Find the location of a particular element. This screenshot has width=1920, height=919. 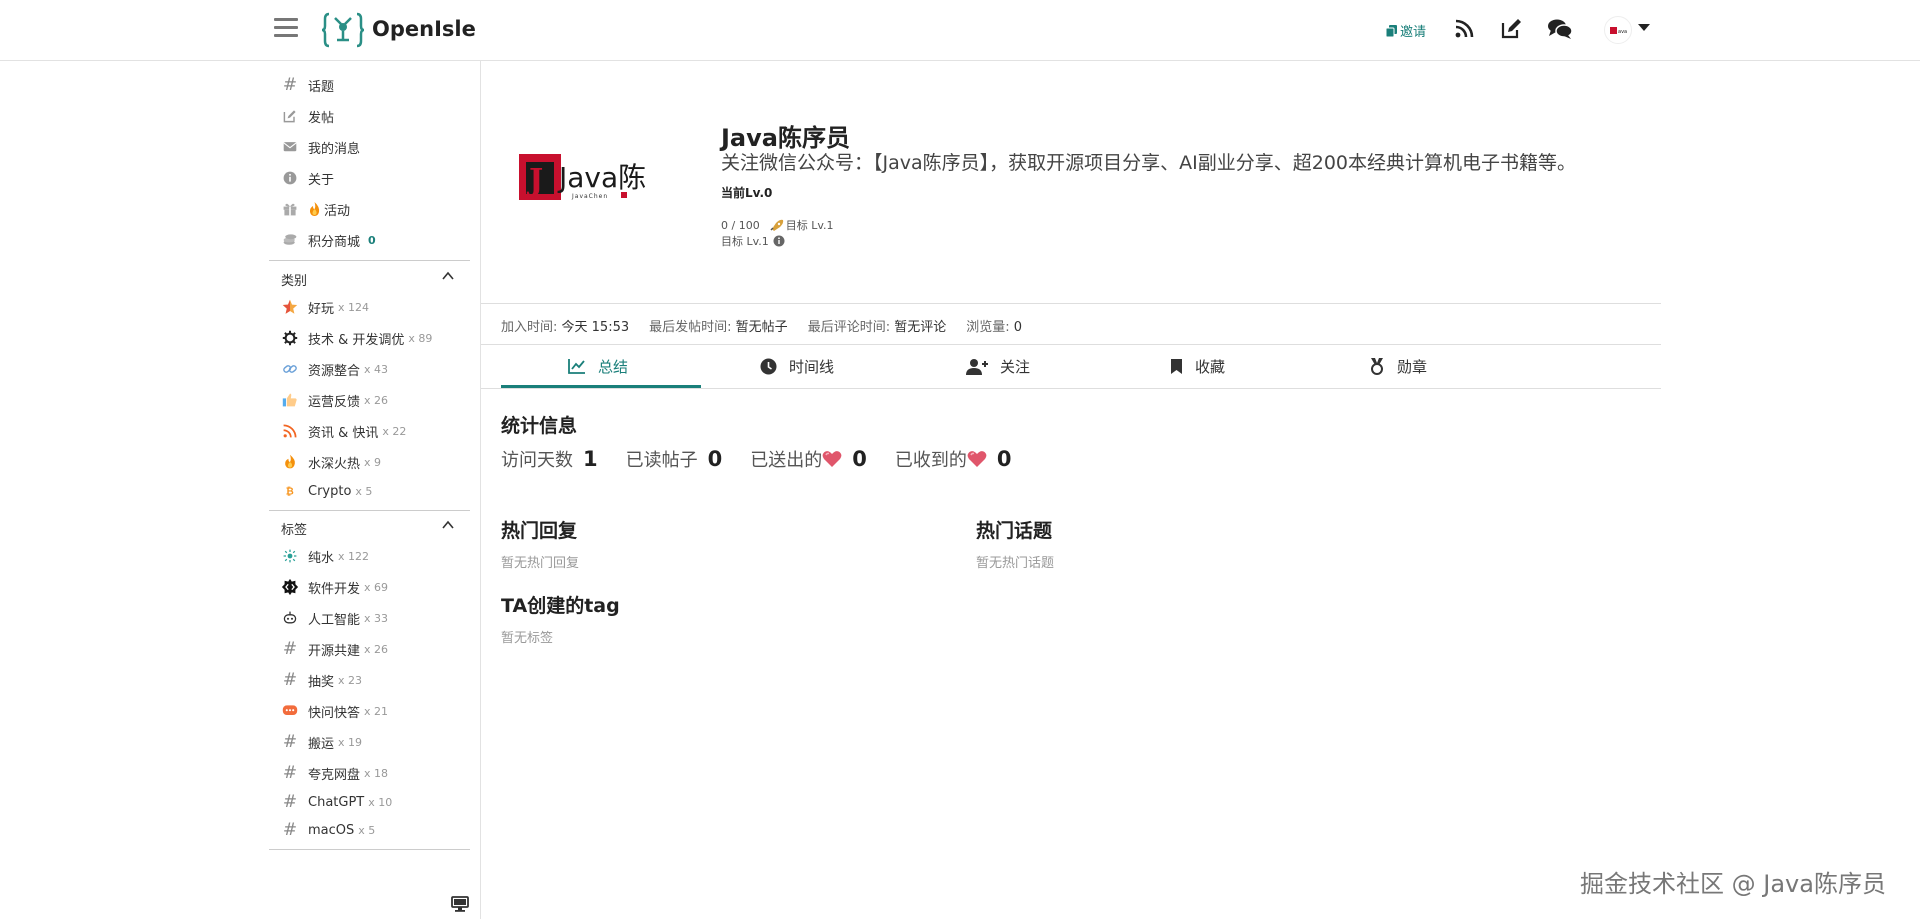

tab-following: 关注 is located at coordinates (998, 366).